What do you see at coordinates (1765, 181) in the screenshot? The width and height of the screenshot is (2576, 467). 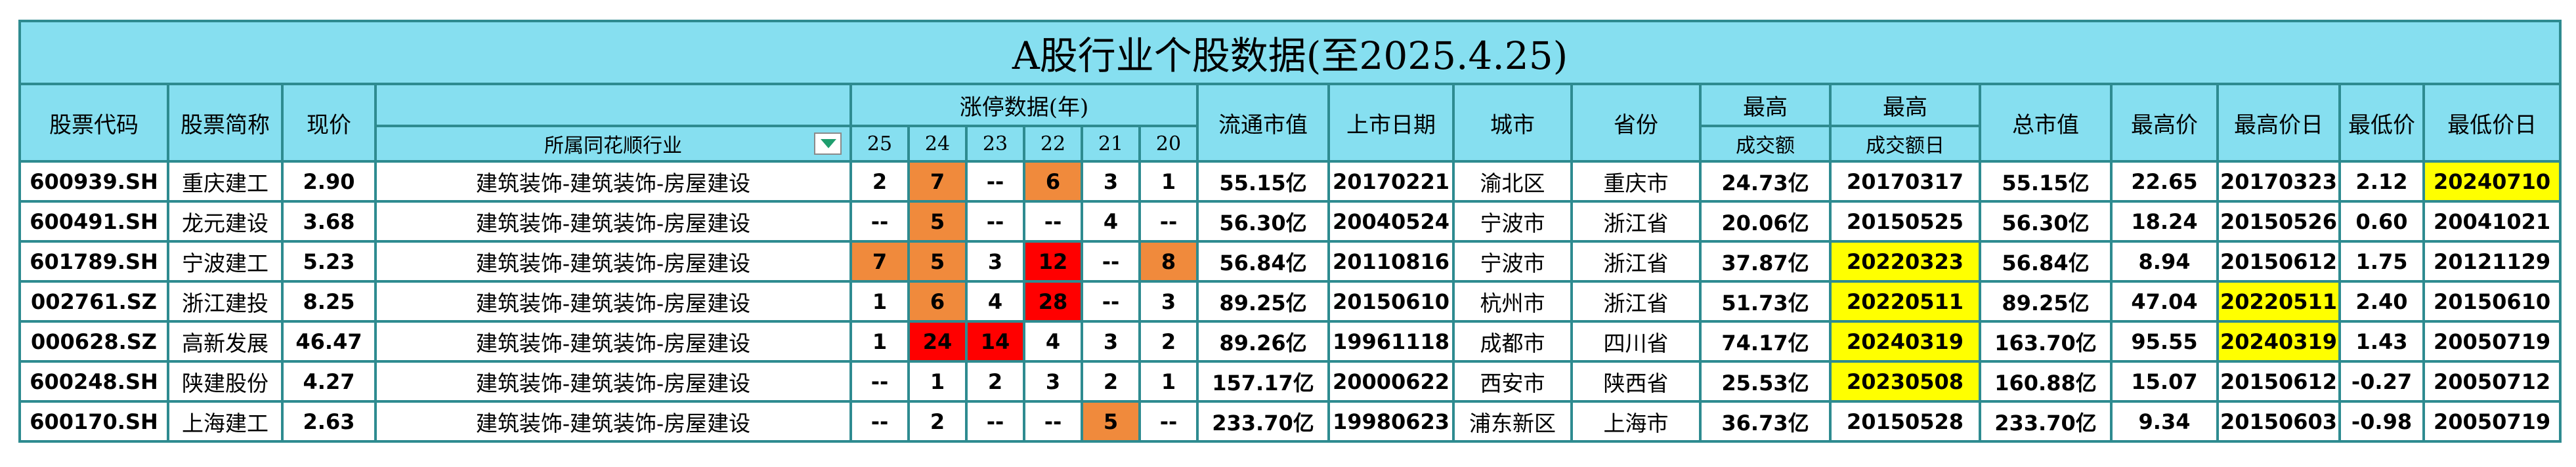 I see `cell-max-vol: 24.73亿` at bounding box center [1765, 181].